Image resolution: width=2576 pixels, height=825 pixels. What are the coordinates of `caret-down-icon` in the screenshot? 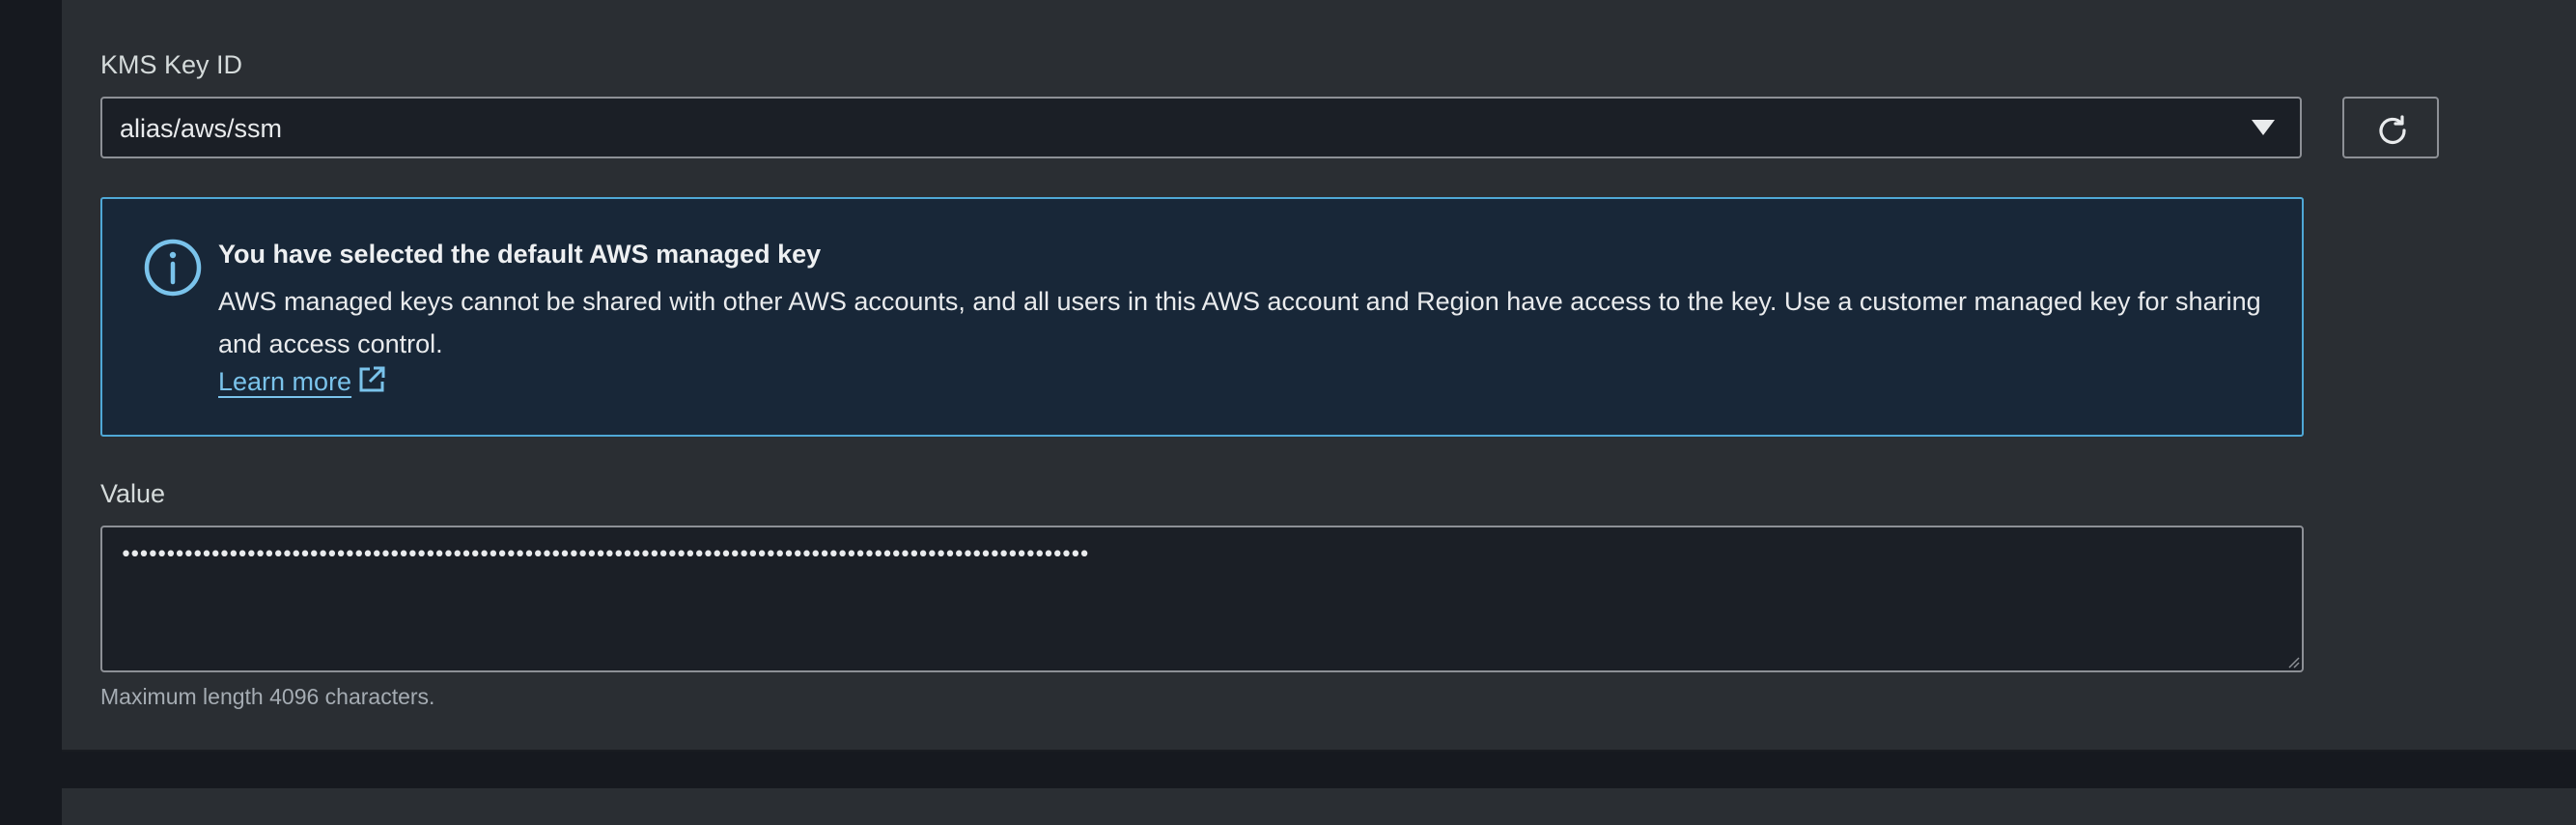 It's located at (2263, 127).